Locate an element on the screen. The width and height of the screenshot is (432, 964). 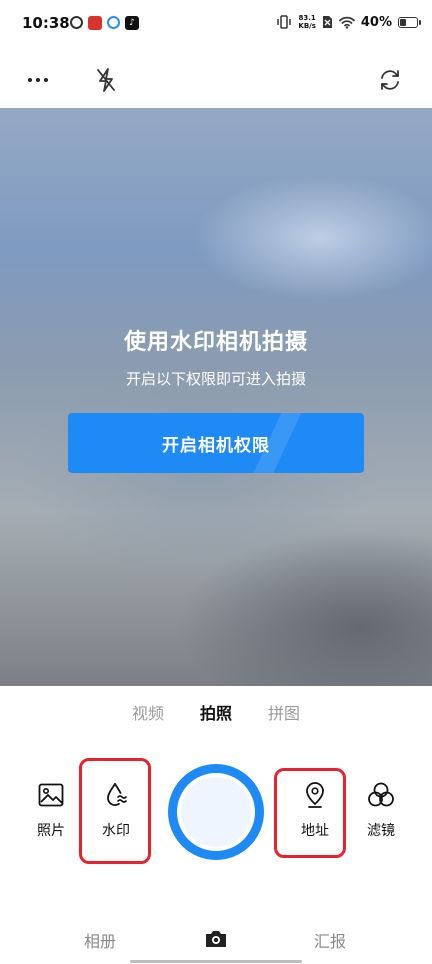
mode-tabs: 视频 拍照 拼图 is located at coordinates (216, 717).